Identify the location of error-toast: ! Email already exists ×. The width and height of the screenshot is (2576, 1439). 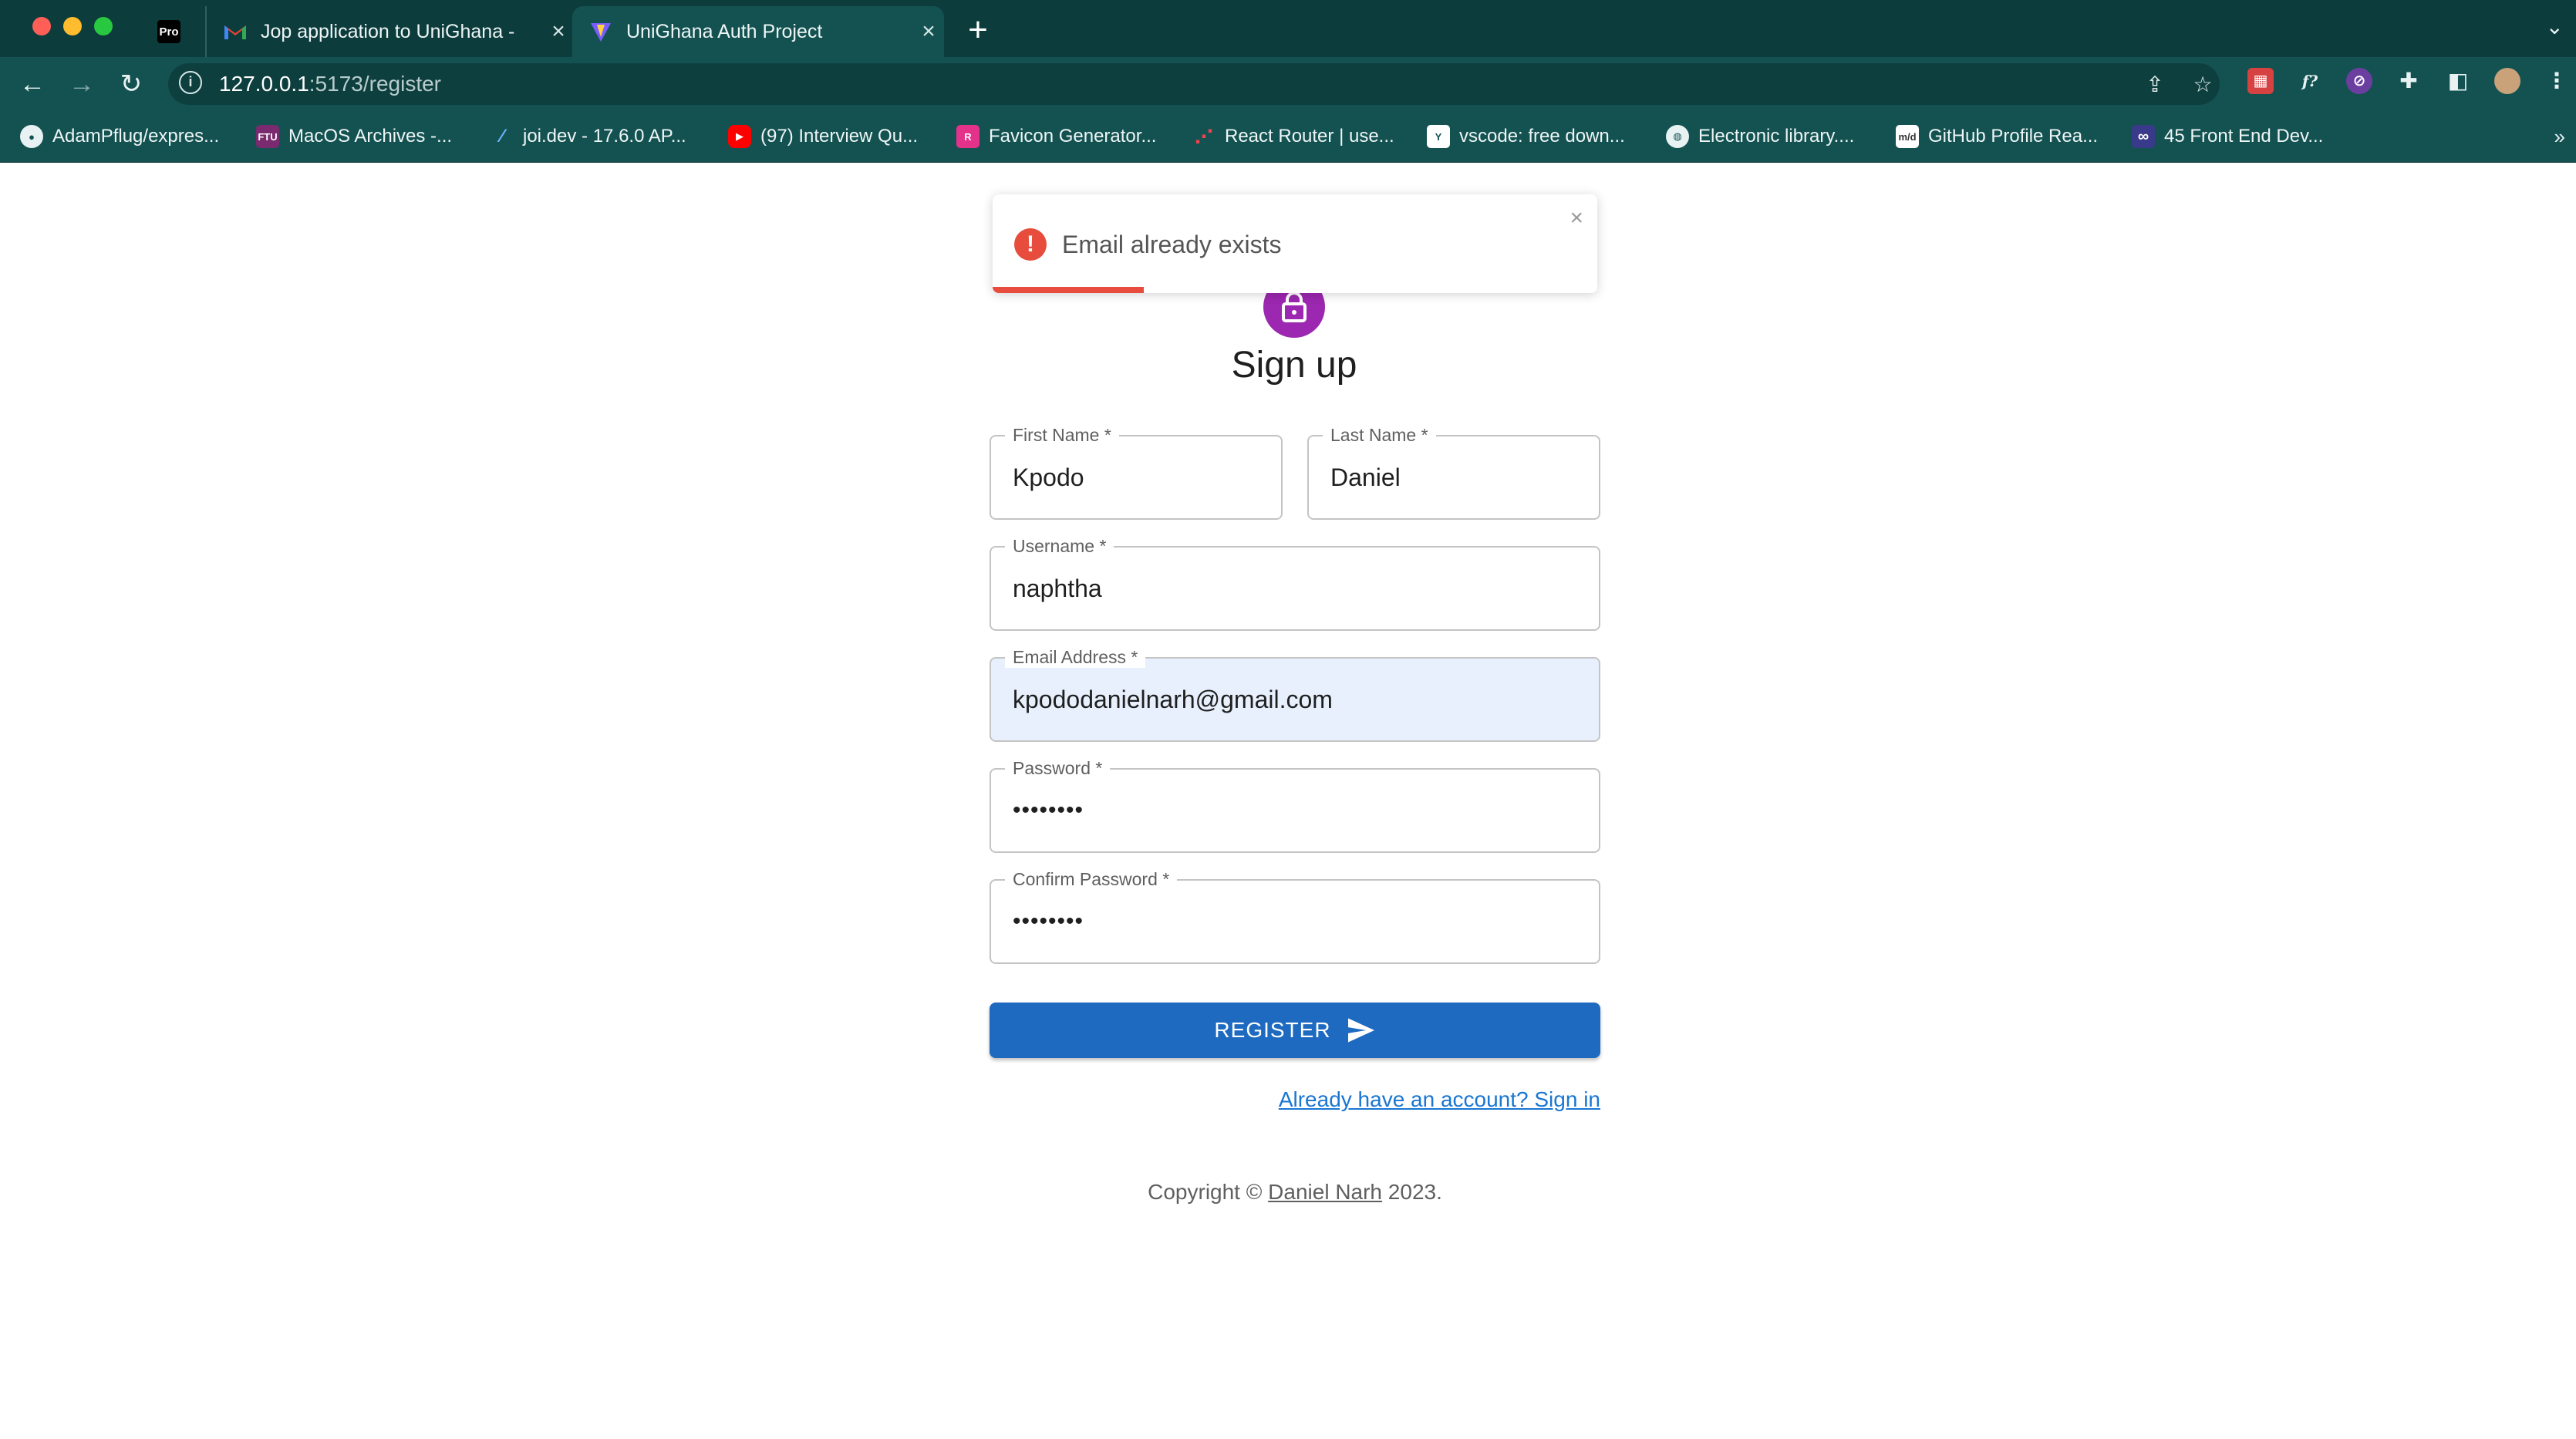
(1295, 243).